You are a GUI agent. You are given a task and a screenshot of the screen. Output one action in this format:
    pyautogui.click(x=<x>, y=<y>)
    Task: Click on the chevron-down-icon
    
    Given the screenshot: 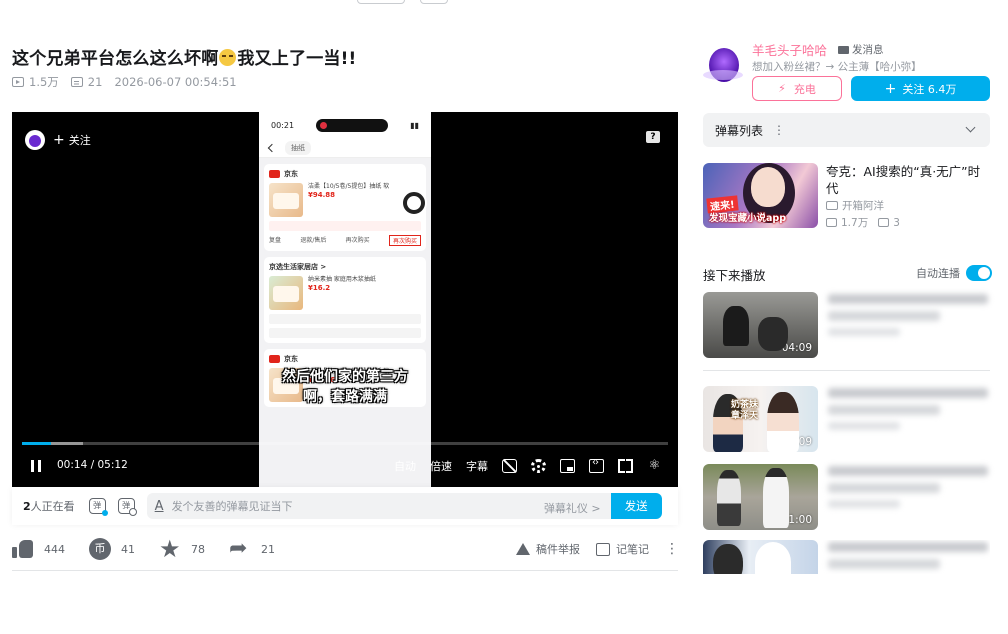 What is the action you would take?
    pyautogui.click(x=970, y=127)
    